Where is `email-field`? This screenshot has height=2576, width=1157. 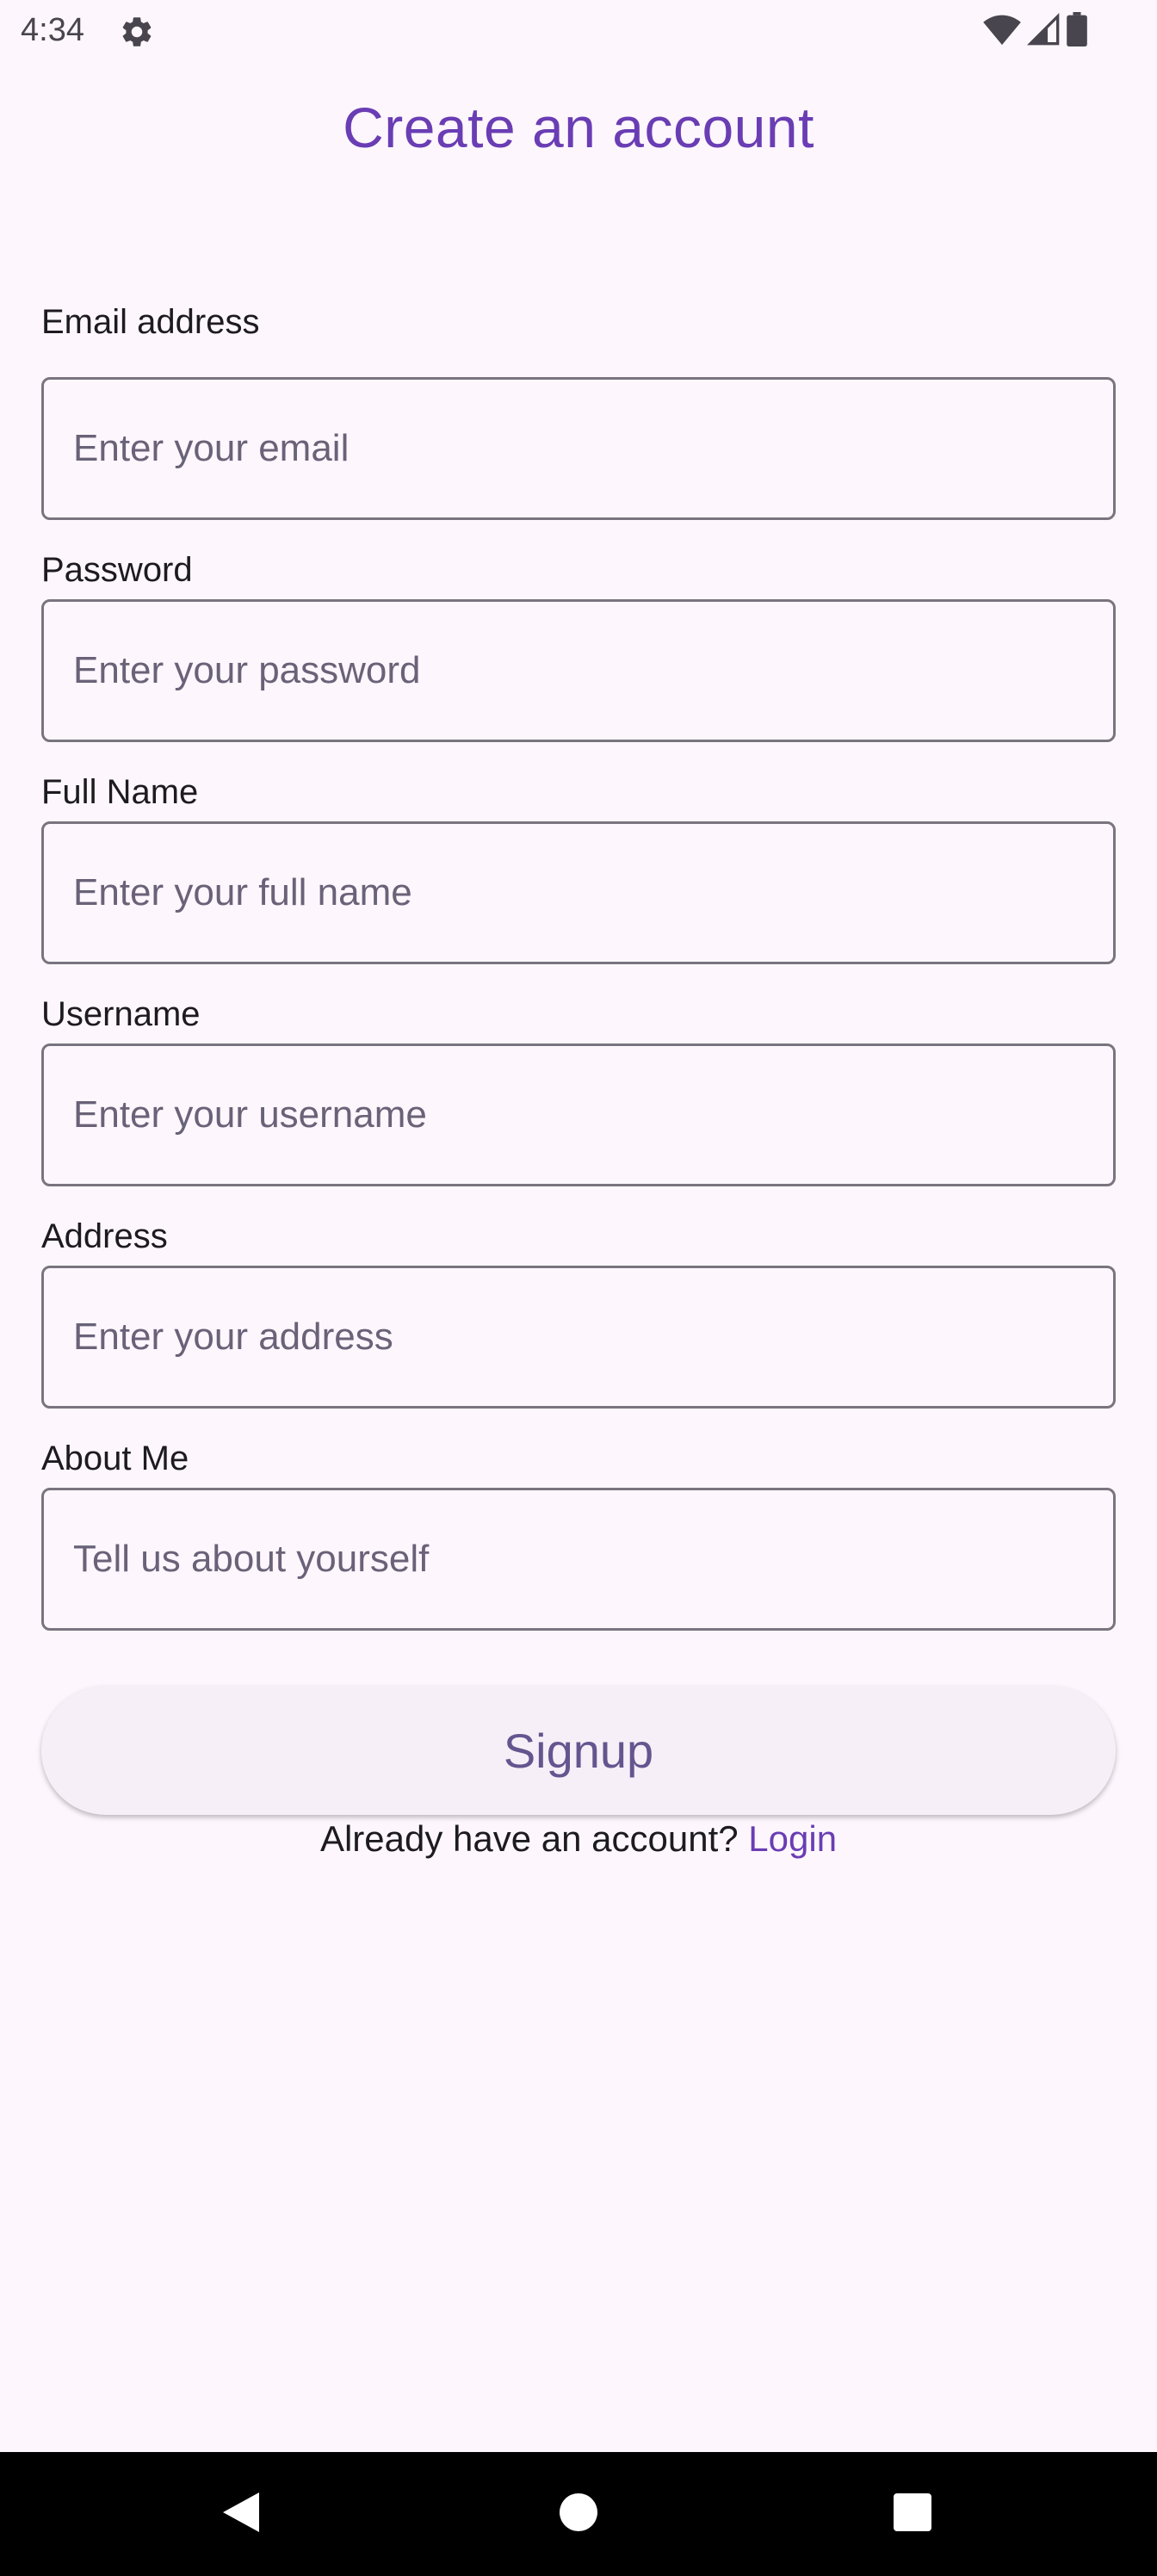
email-field is located at coordinates (579, 448).